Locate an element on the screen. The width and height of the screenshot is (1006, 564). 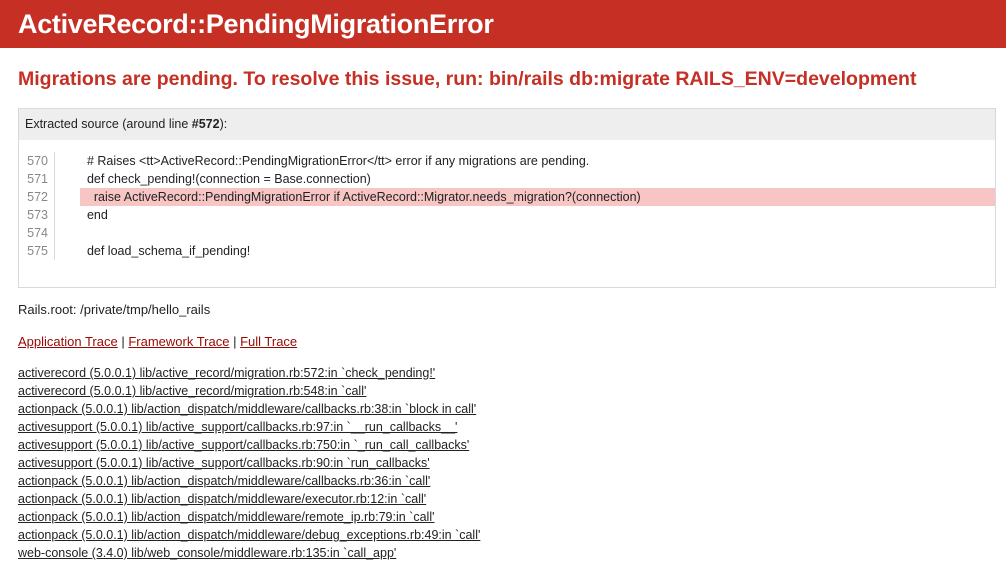
code-line: def load_schema_if_pending! is located at coordinates (165, 251).